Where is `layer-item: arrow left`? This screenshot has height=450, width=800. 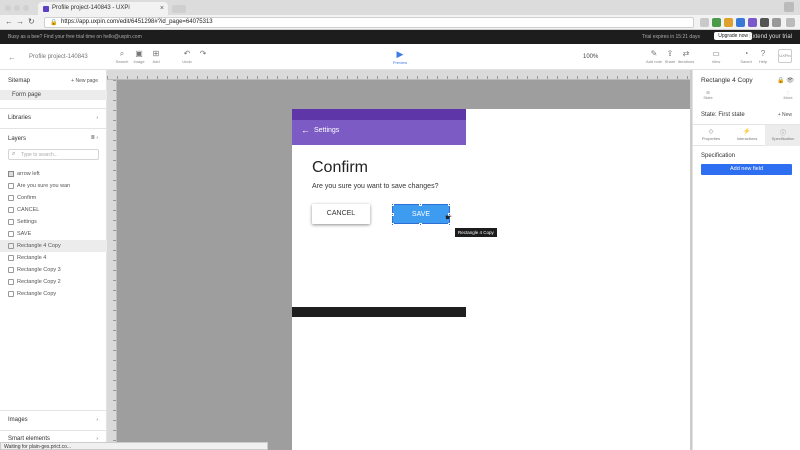 layer-item: arrow left is located at coordinates (53, 174).